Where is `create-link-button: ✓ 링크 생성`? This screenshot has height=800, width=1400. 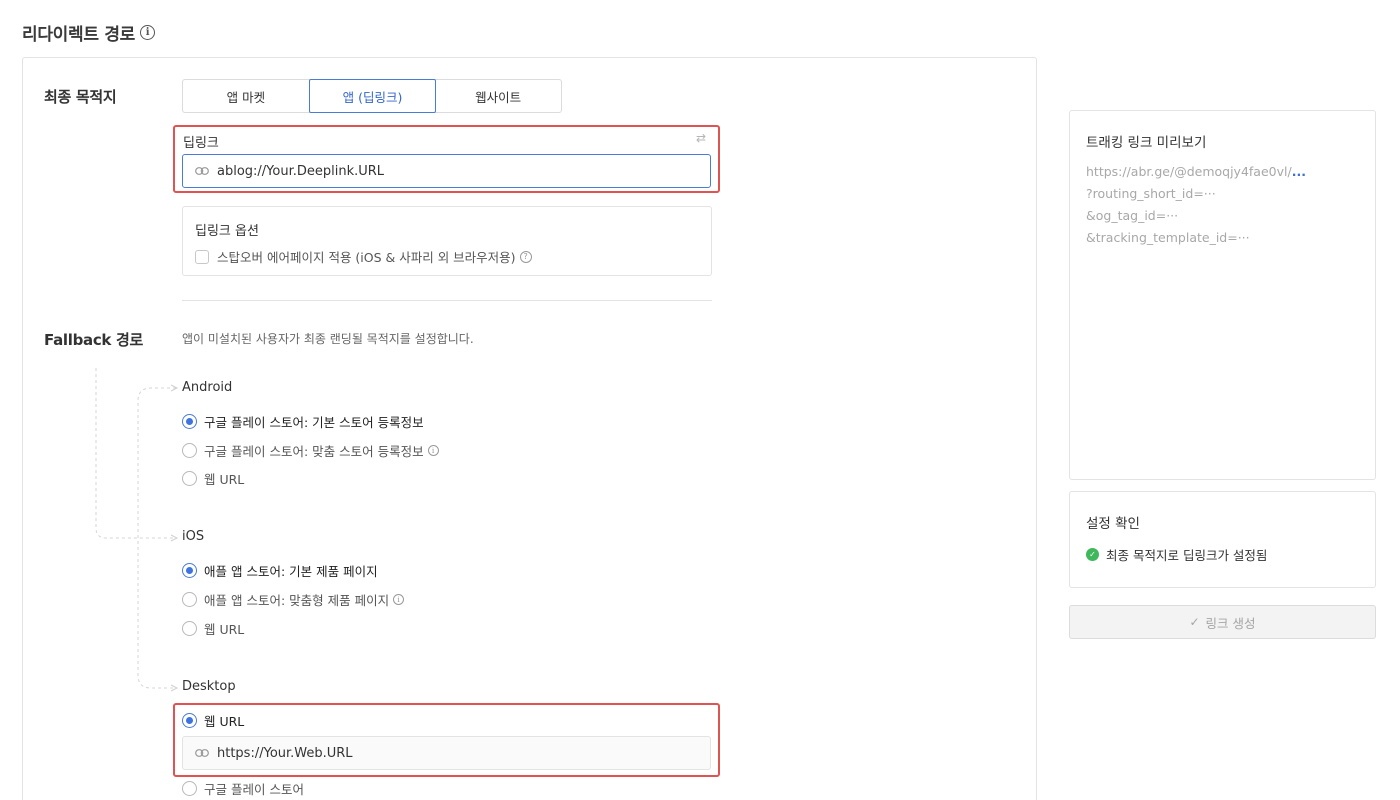
create-link-button: ✓ 링크 생성 is located at coordinates (1222, 622).